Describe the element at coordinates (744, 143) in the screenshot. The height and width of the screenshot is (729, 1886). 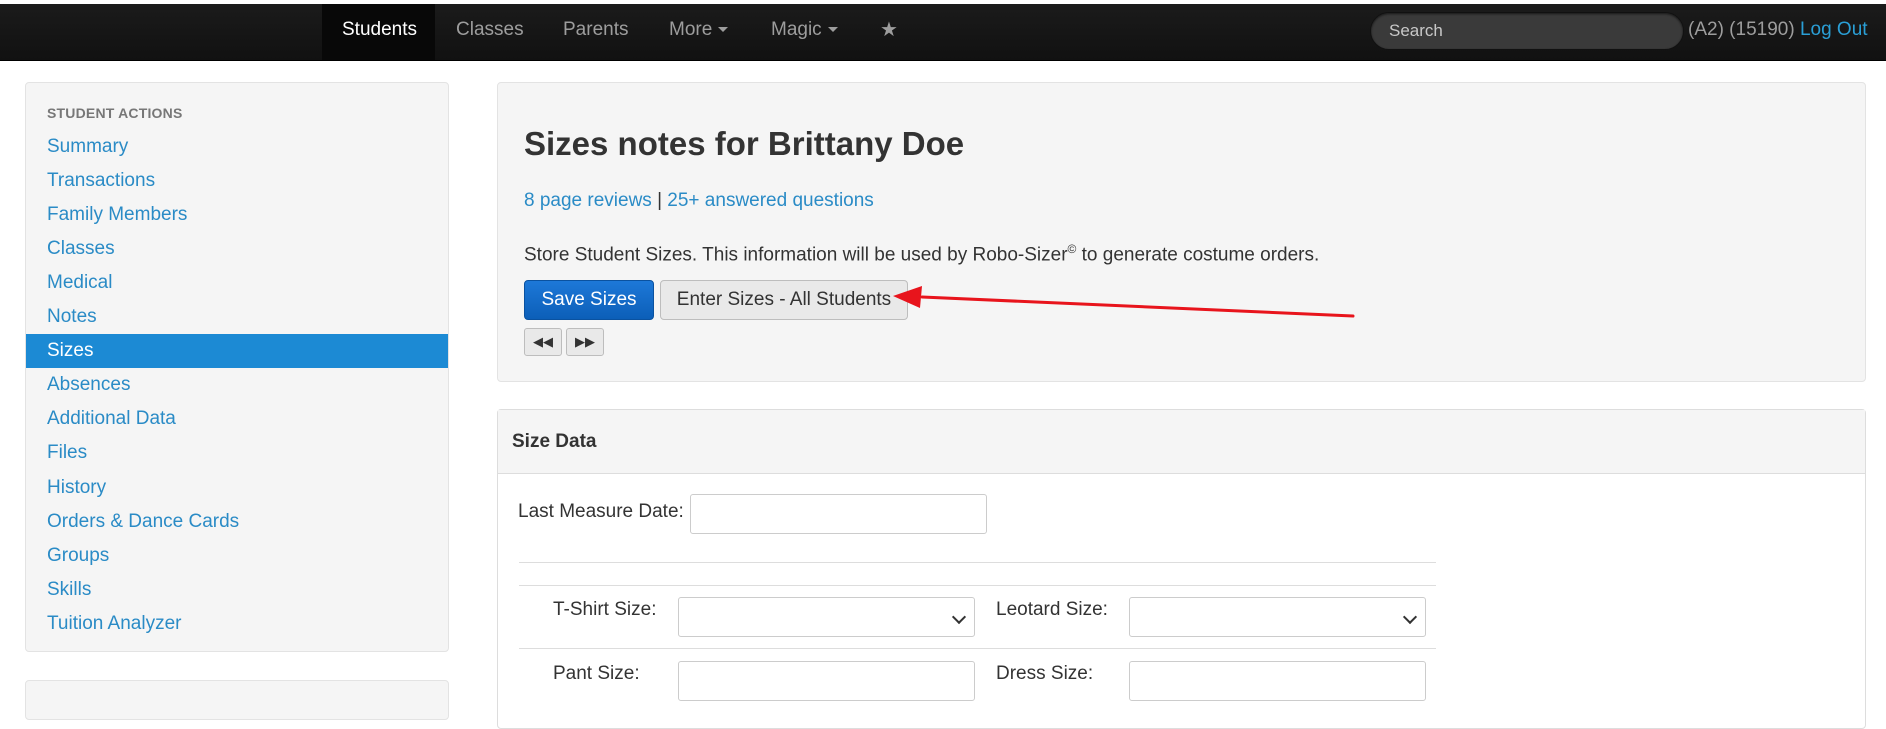
I see `page-title: Sizes notes for Brittany Doe` at that location.